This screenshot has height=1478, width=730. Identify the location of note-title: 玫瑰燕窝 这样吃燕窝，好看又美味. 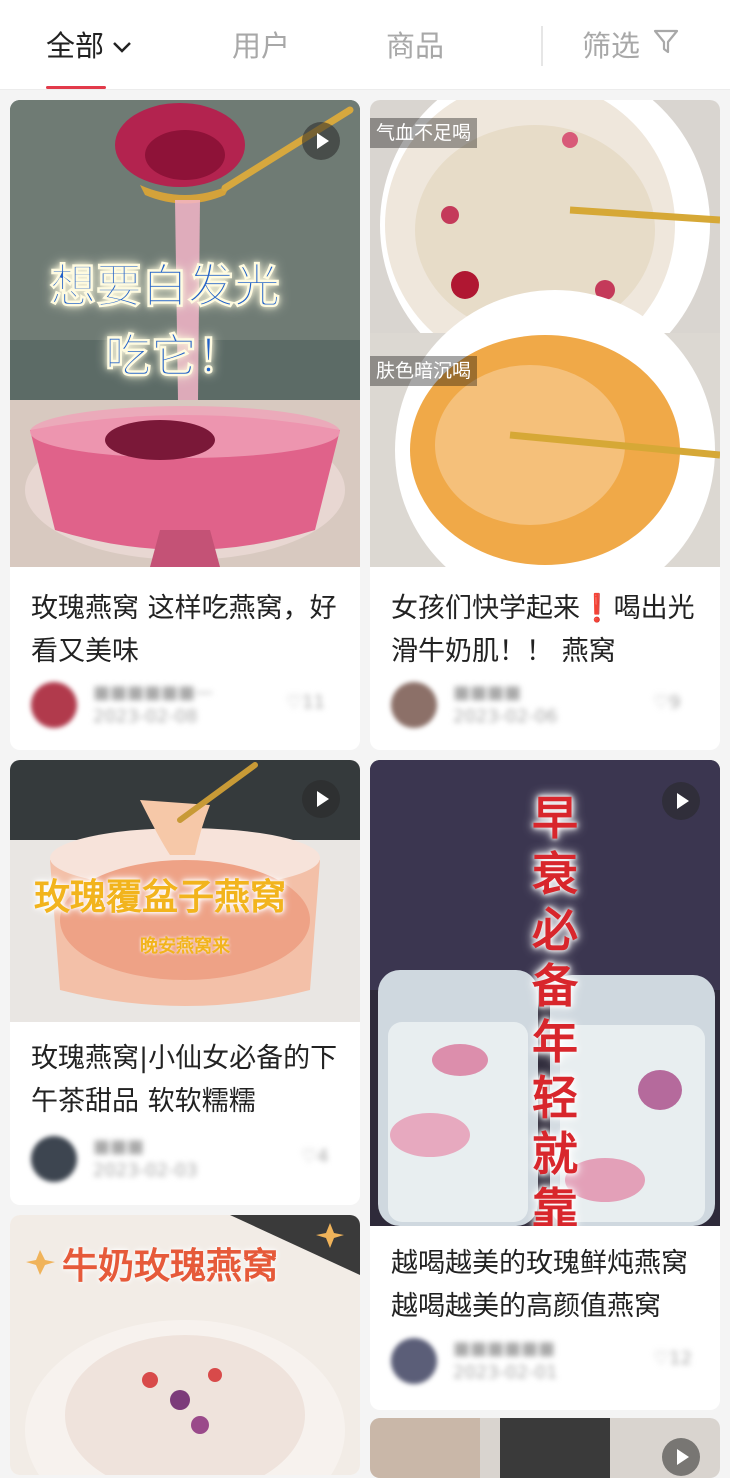
(184, 630).